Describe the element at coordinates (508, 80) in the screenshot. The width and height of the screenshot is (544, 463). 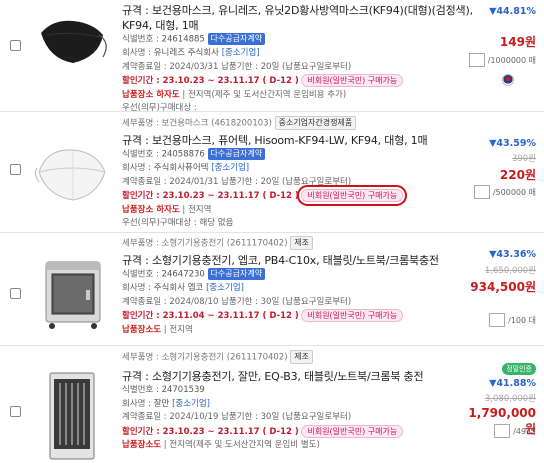
I see `certification-icon` at that location.